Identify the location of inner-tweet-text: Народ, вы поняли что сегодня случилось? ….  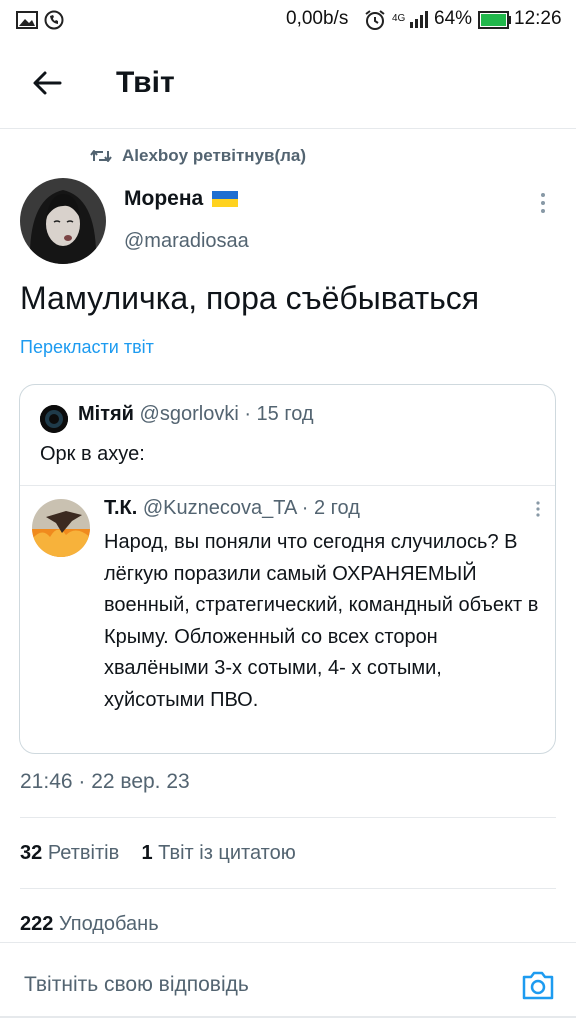
(321, 621).